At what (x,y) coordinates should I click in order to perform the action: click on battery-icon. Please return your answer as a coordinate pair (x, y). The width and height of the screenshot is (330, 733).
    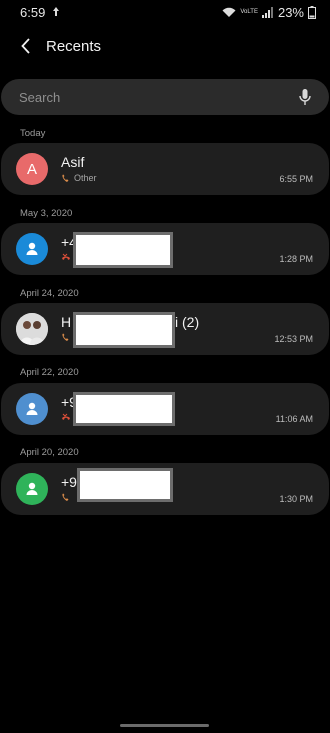
    Looking at the image, I should click on (312, 12).